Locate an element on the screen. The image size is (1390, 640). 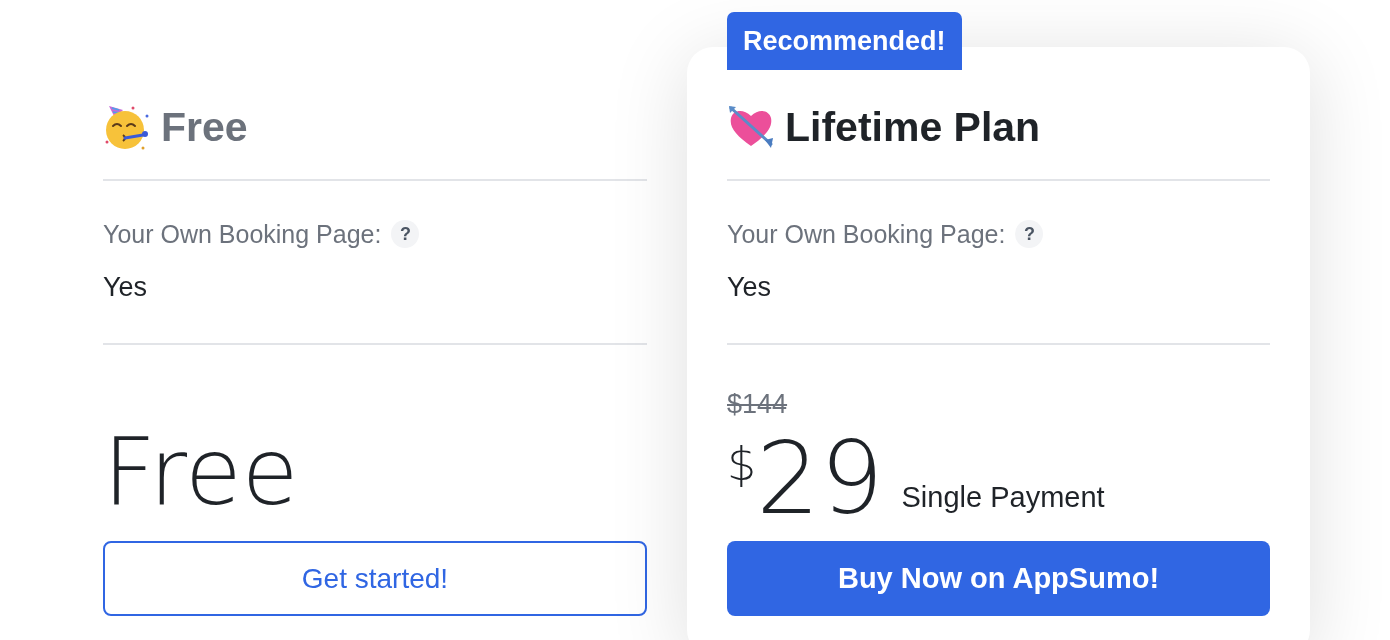
plan-title: Lifetime Plan is located at coordinates (913, 127).